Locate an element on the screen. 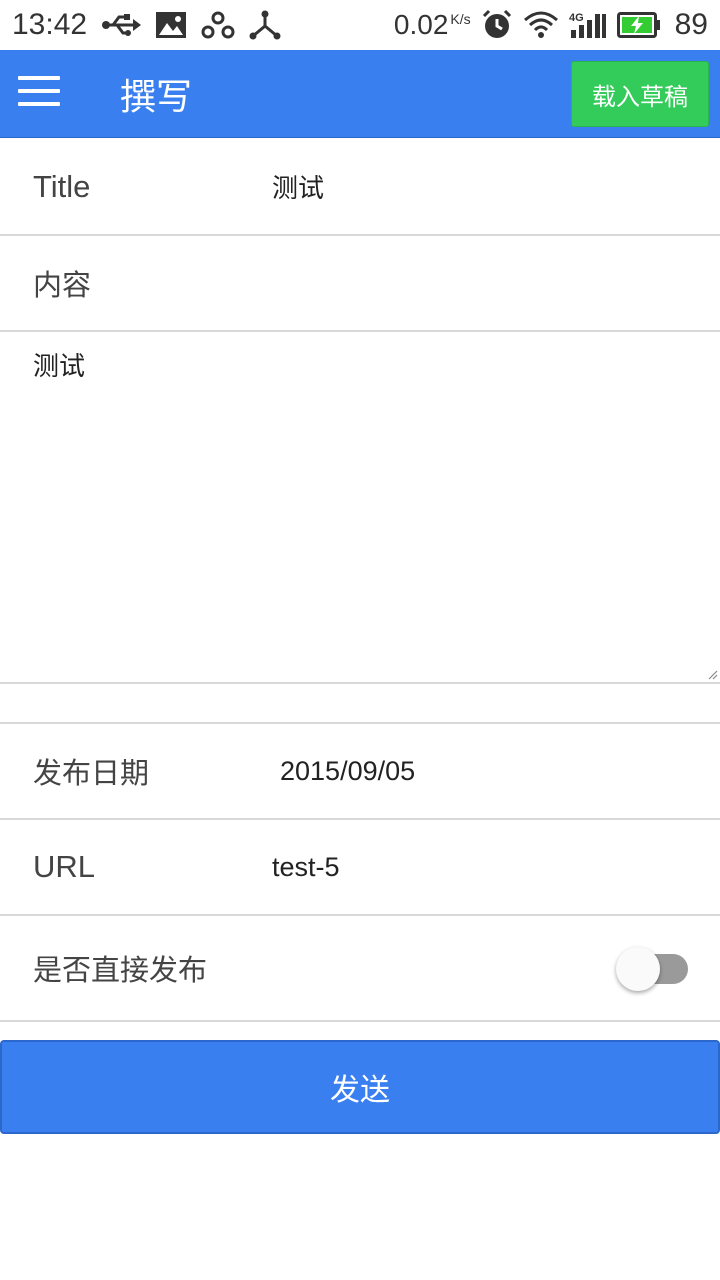 The image size is (720, 1280). battery-level: 89 is located at coordinates (691, 24).